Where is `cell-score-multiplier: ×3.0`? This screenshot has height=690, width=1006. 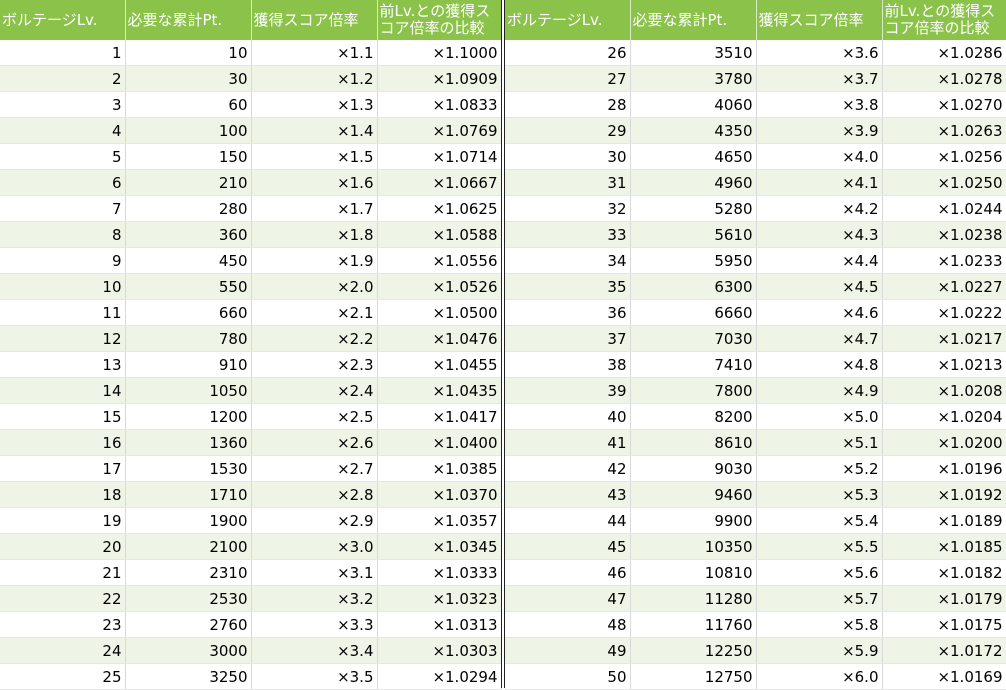
cell-score-multiplier: ×3.0 is located at coordinates (314, 546).